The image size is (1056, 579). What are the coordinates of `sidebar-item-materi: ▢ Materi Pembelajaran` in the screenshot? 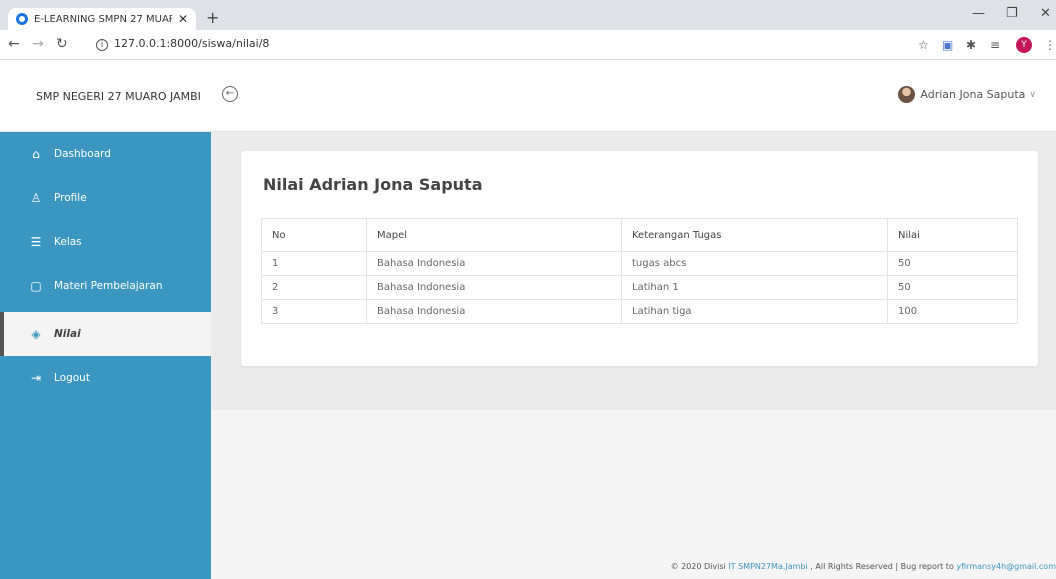 It's located at (105, 286).